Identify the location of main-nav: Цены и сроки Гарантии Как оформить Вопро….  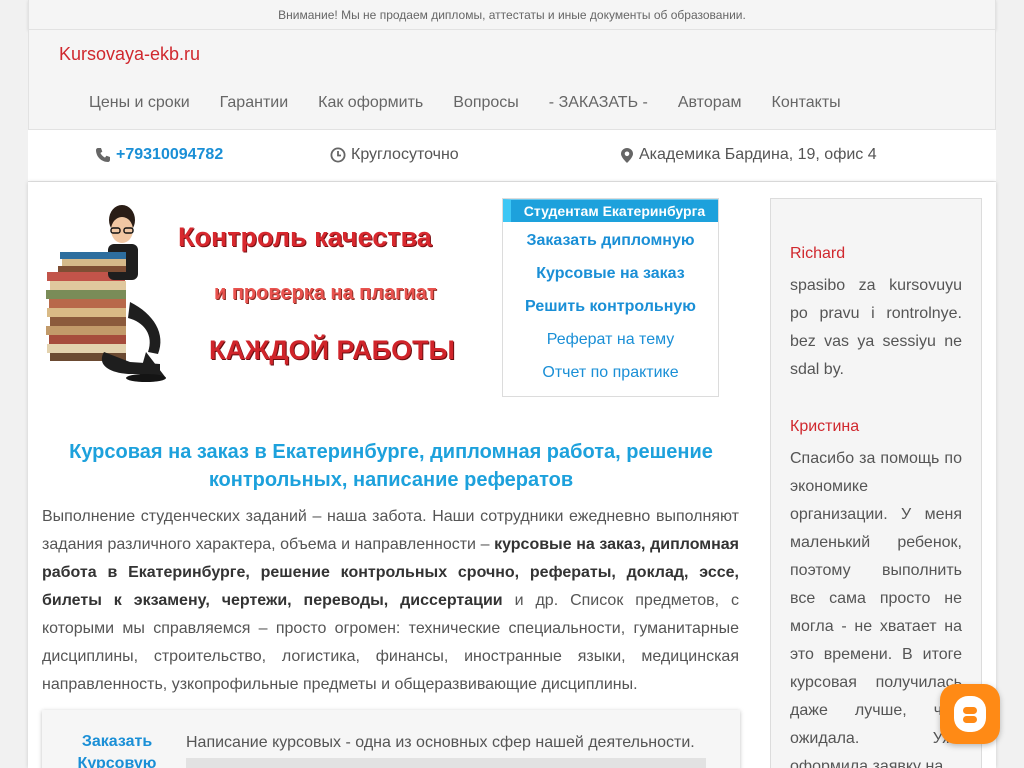
(480, 103).